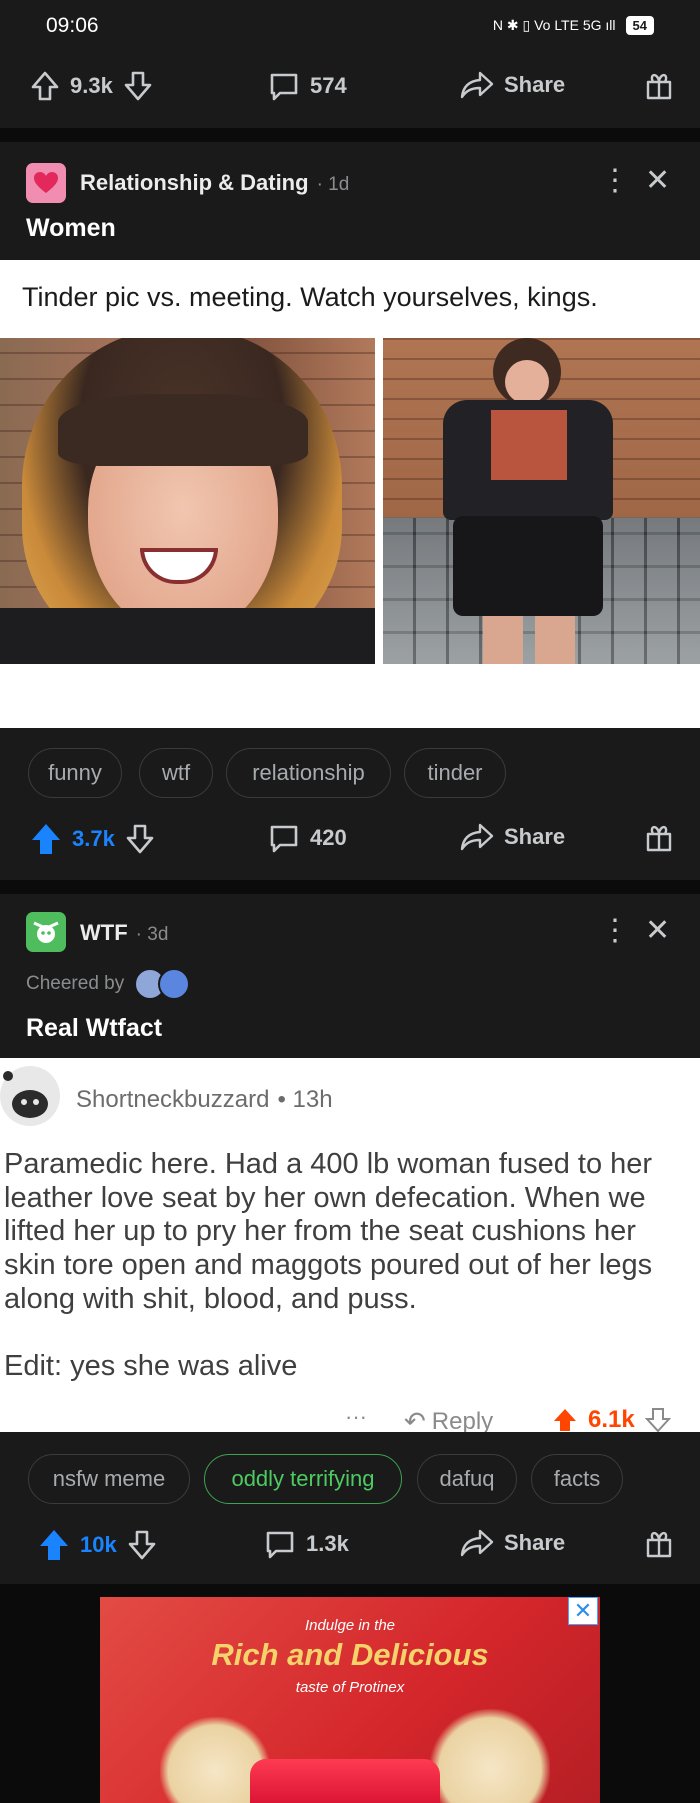 The image size is (700, 1803). Describe the element at coordinates (173, 1099) in the screenshot. I see `comment-username: Shortneckbuzzard` at that location.